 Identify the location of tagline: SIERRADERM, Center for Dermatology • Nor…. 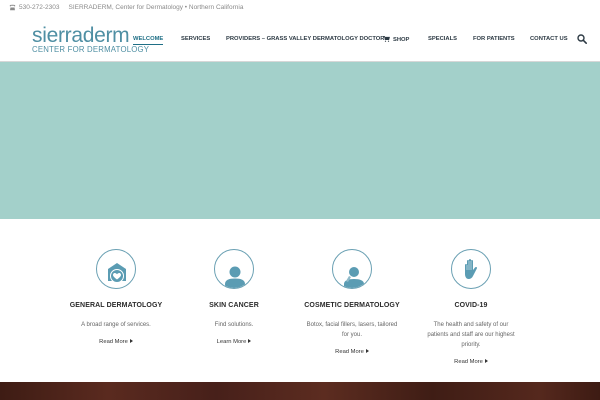
(156, 7).